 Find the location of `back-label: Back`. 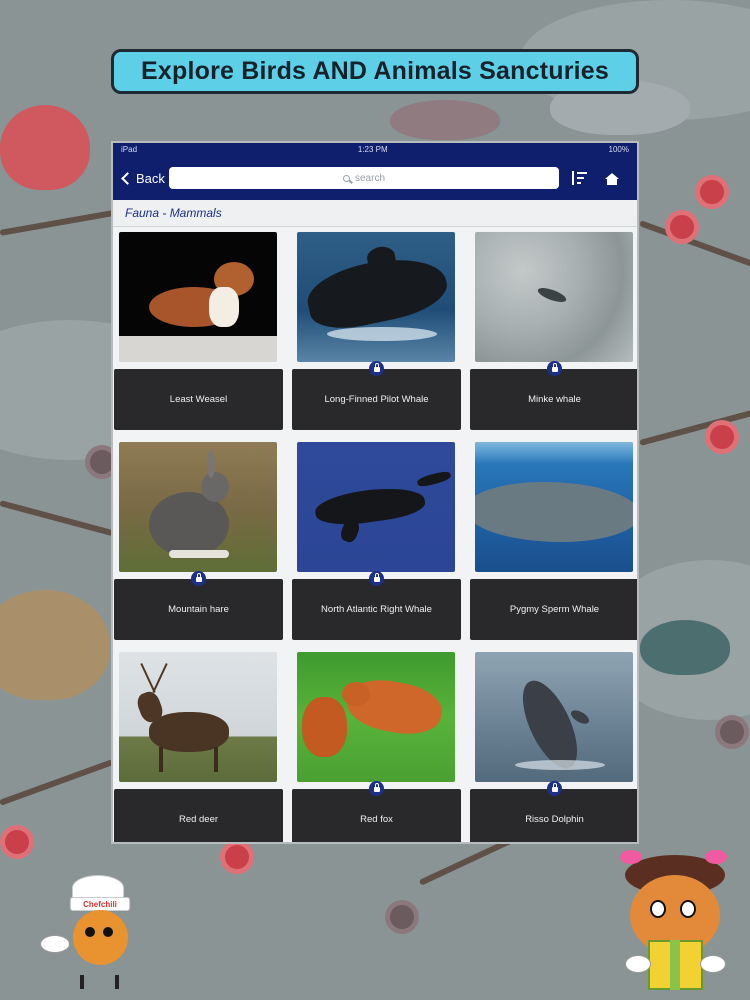

back-label: Back is located at coordinates (150, 178).